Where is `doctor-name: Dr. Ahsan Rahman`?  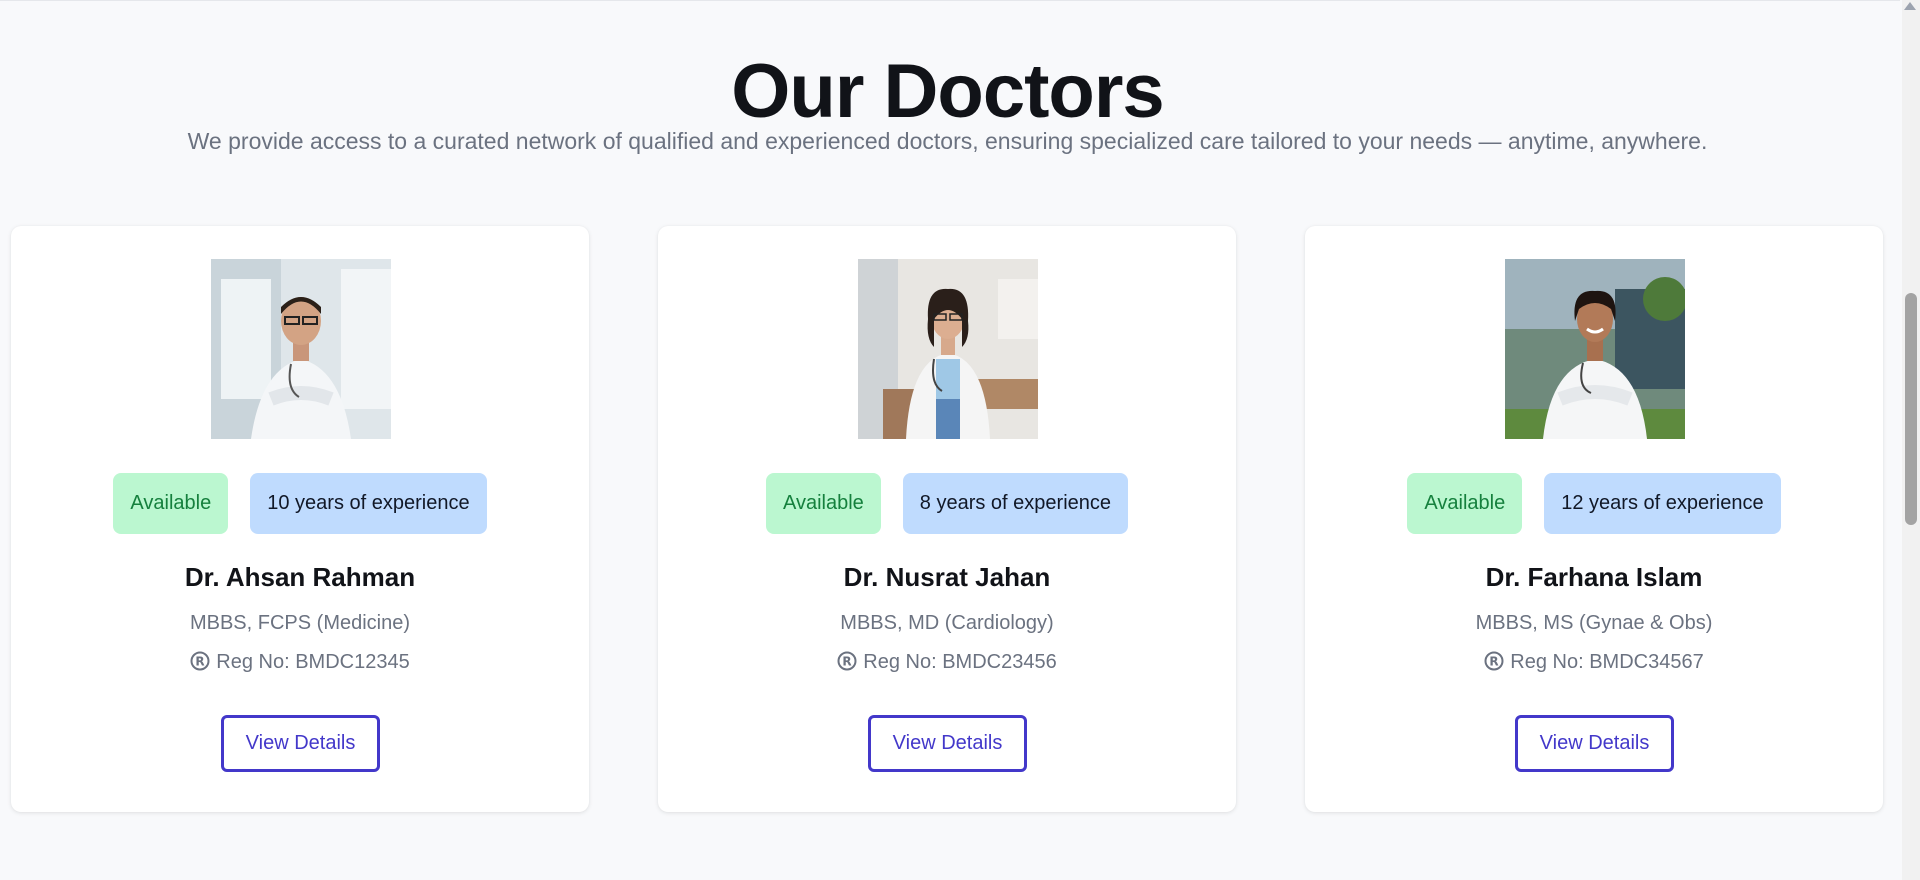 doctor-name: Dr. Ahsan Rahman is located at coordinates (300, 577).